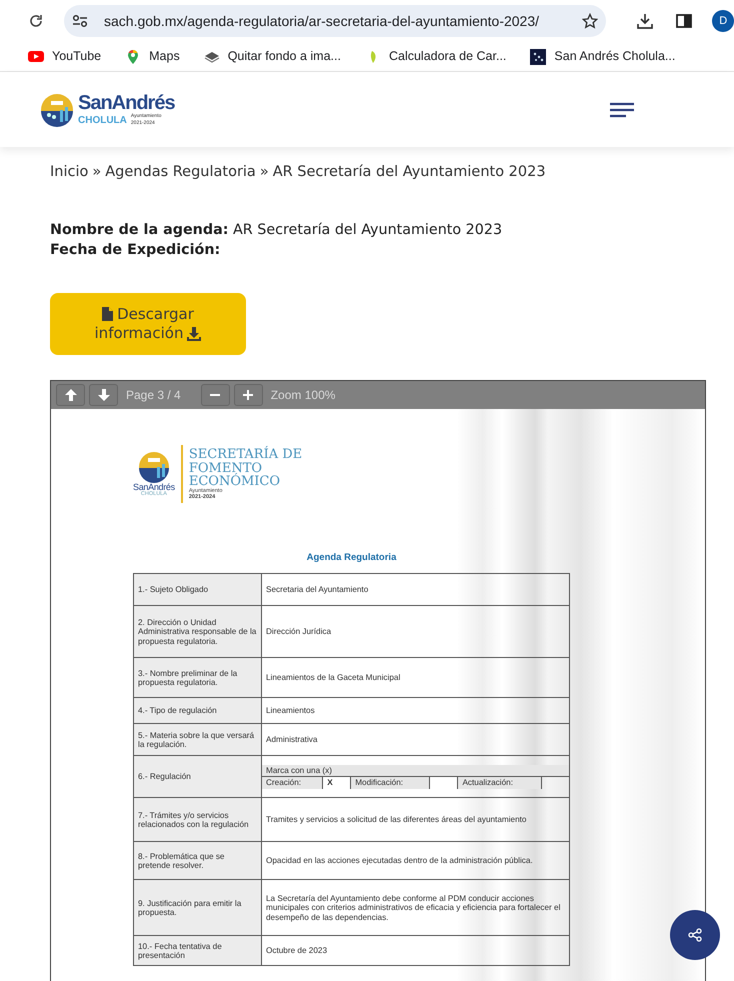 The image size is (734, 981). I want to click on table-cell: 8.- Problemática que se pretende resolver., so click(198, 861).